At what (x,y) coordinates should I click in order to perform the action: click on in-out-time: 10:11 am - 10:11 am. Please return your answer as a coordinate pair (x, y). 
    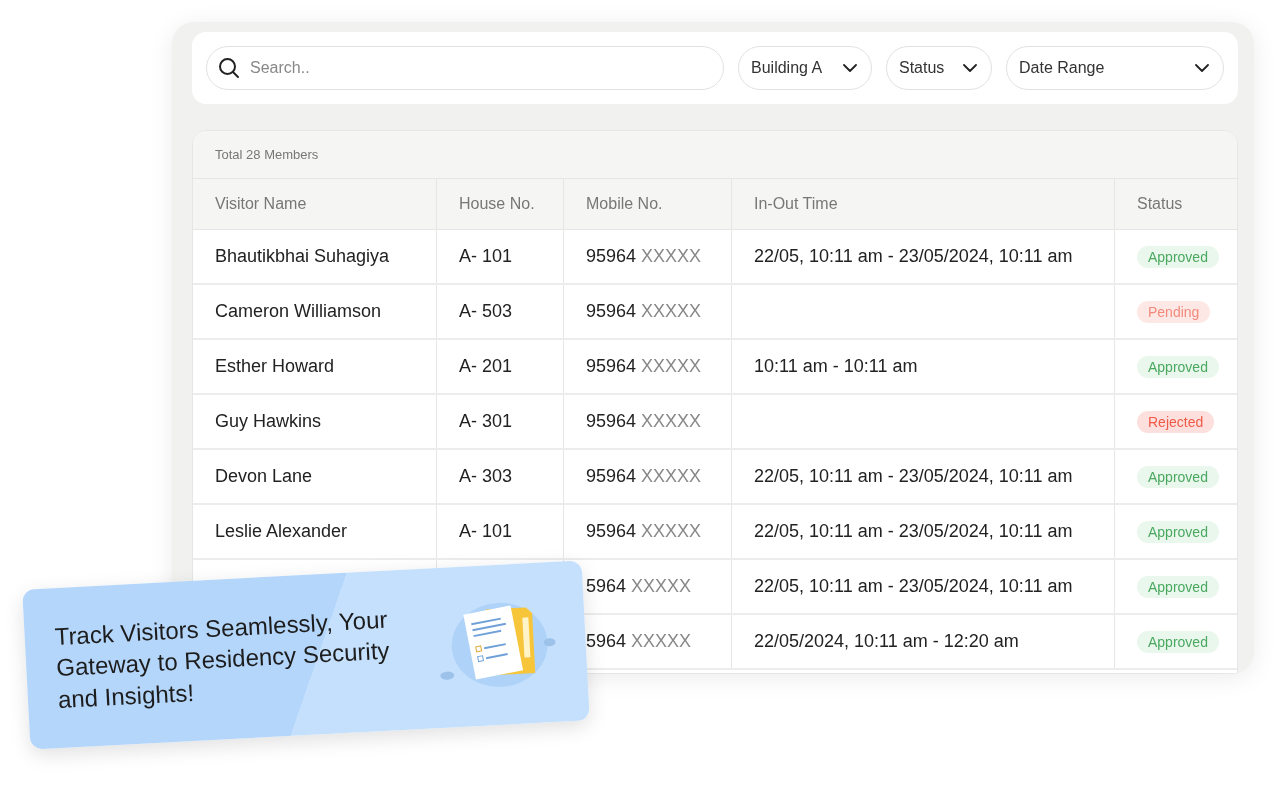
    Looking at the image, I should click on (836, 366).